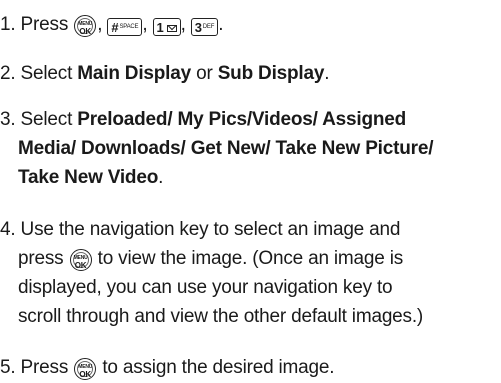 This screenshot has width=501, height=383. I want to click on step-1-line: 1. Press MENU OK, #SPACE, 1, 3DEF., so click(112, 25).